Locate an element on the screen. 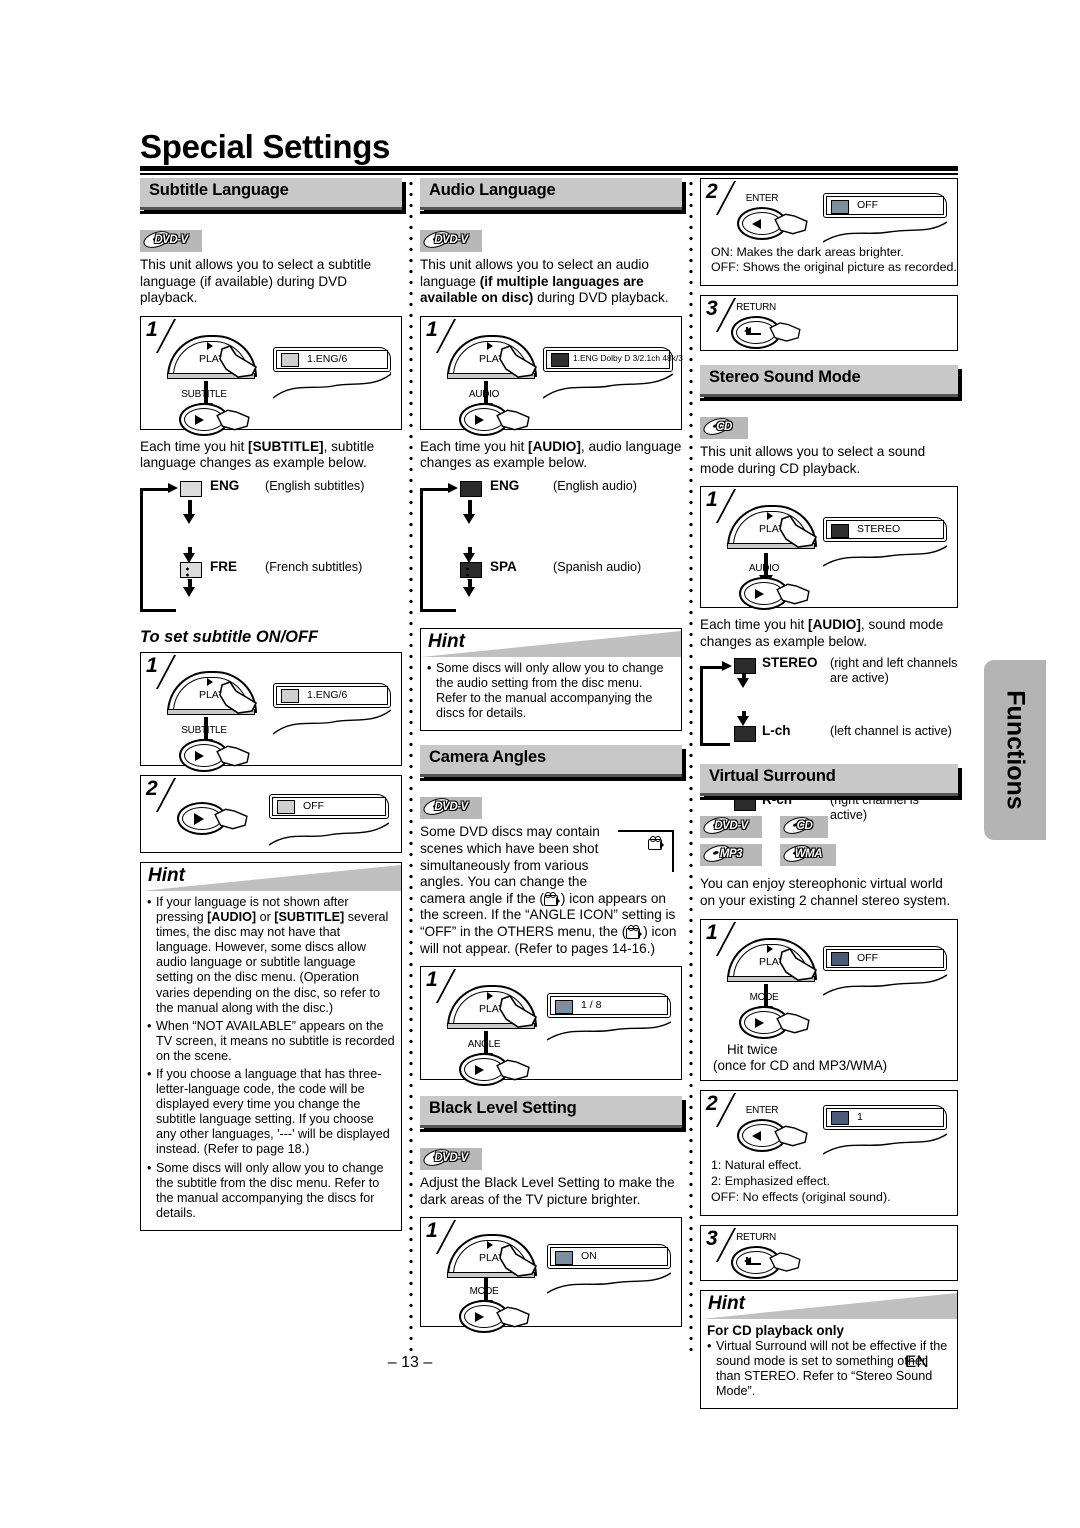 The width and height of the screenshot is (1080, 1528). section-subtitle-language: Subtitle Language is located at coordinates (271, 196).